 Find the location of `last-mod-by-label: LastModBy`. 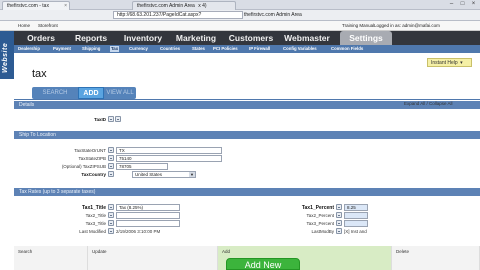

last-mod-by-label: LastModBy is located at coordinates (322, 231).